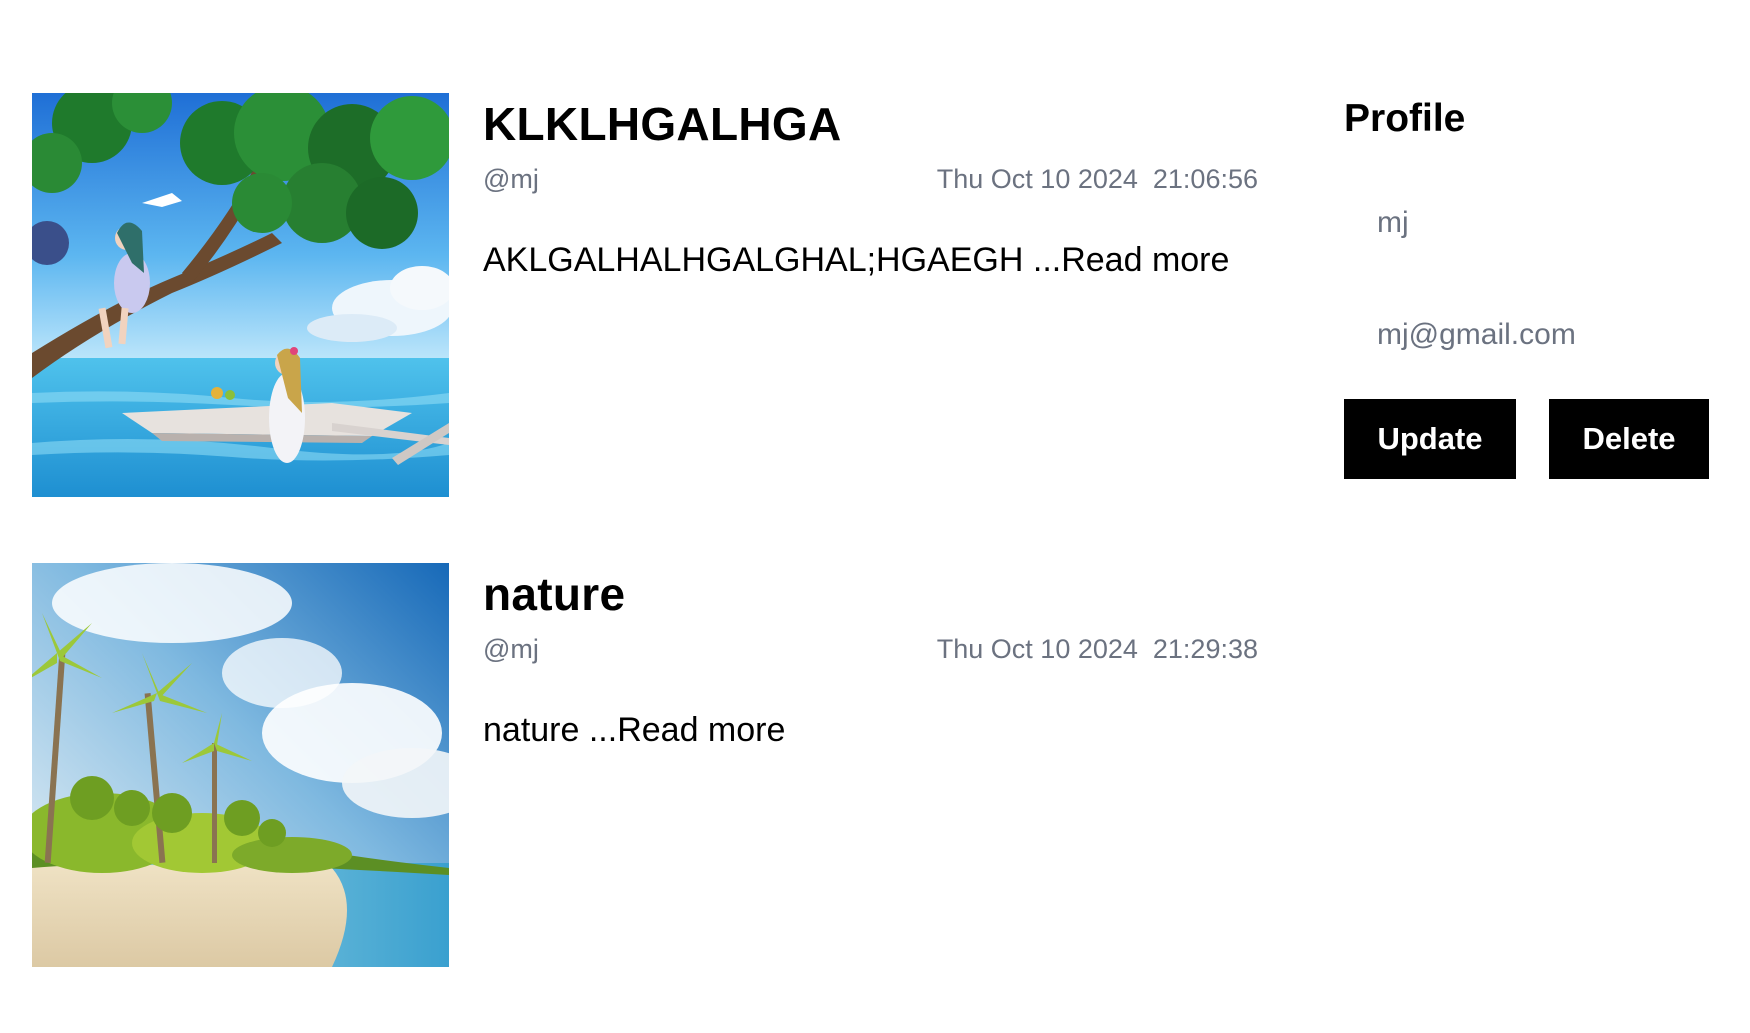  What do you see at coordinates (870, 594) in the screenshot?
I see `post-title: nature` at bounding box center [870, 594].